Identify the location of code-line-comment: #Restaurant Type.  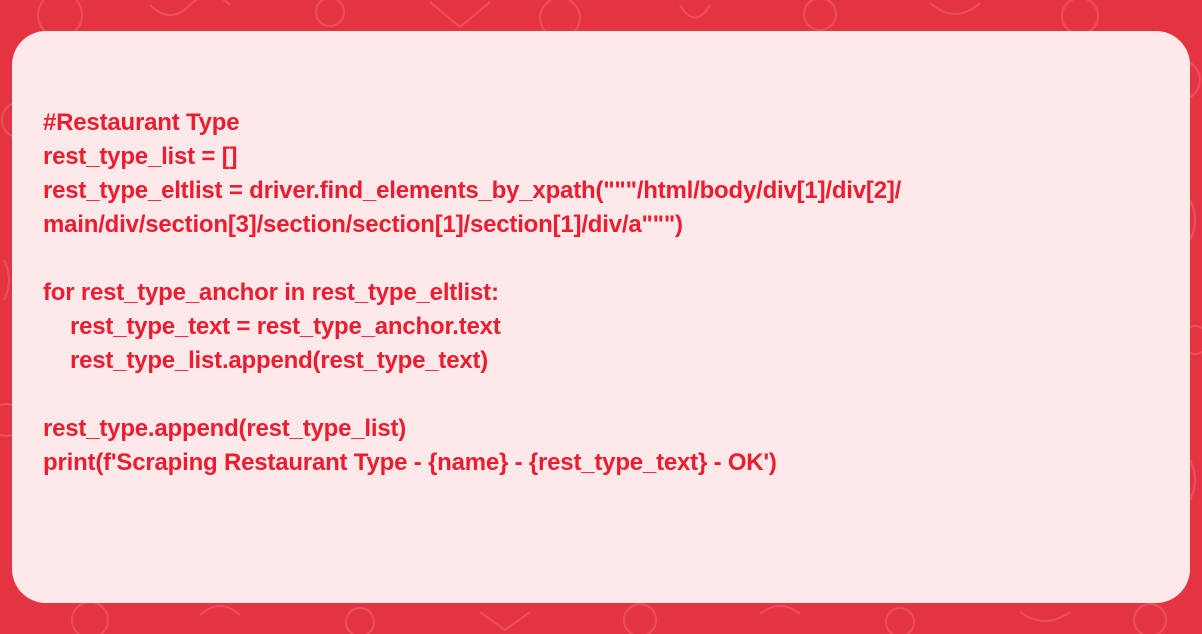
(141, 122).